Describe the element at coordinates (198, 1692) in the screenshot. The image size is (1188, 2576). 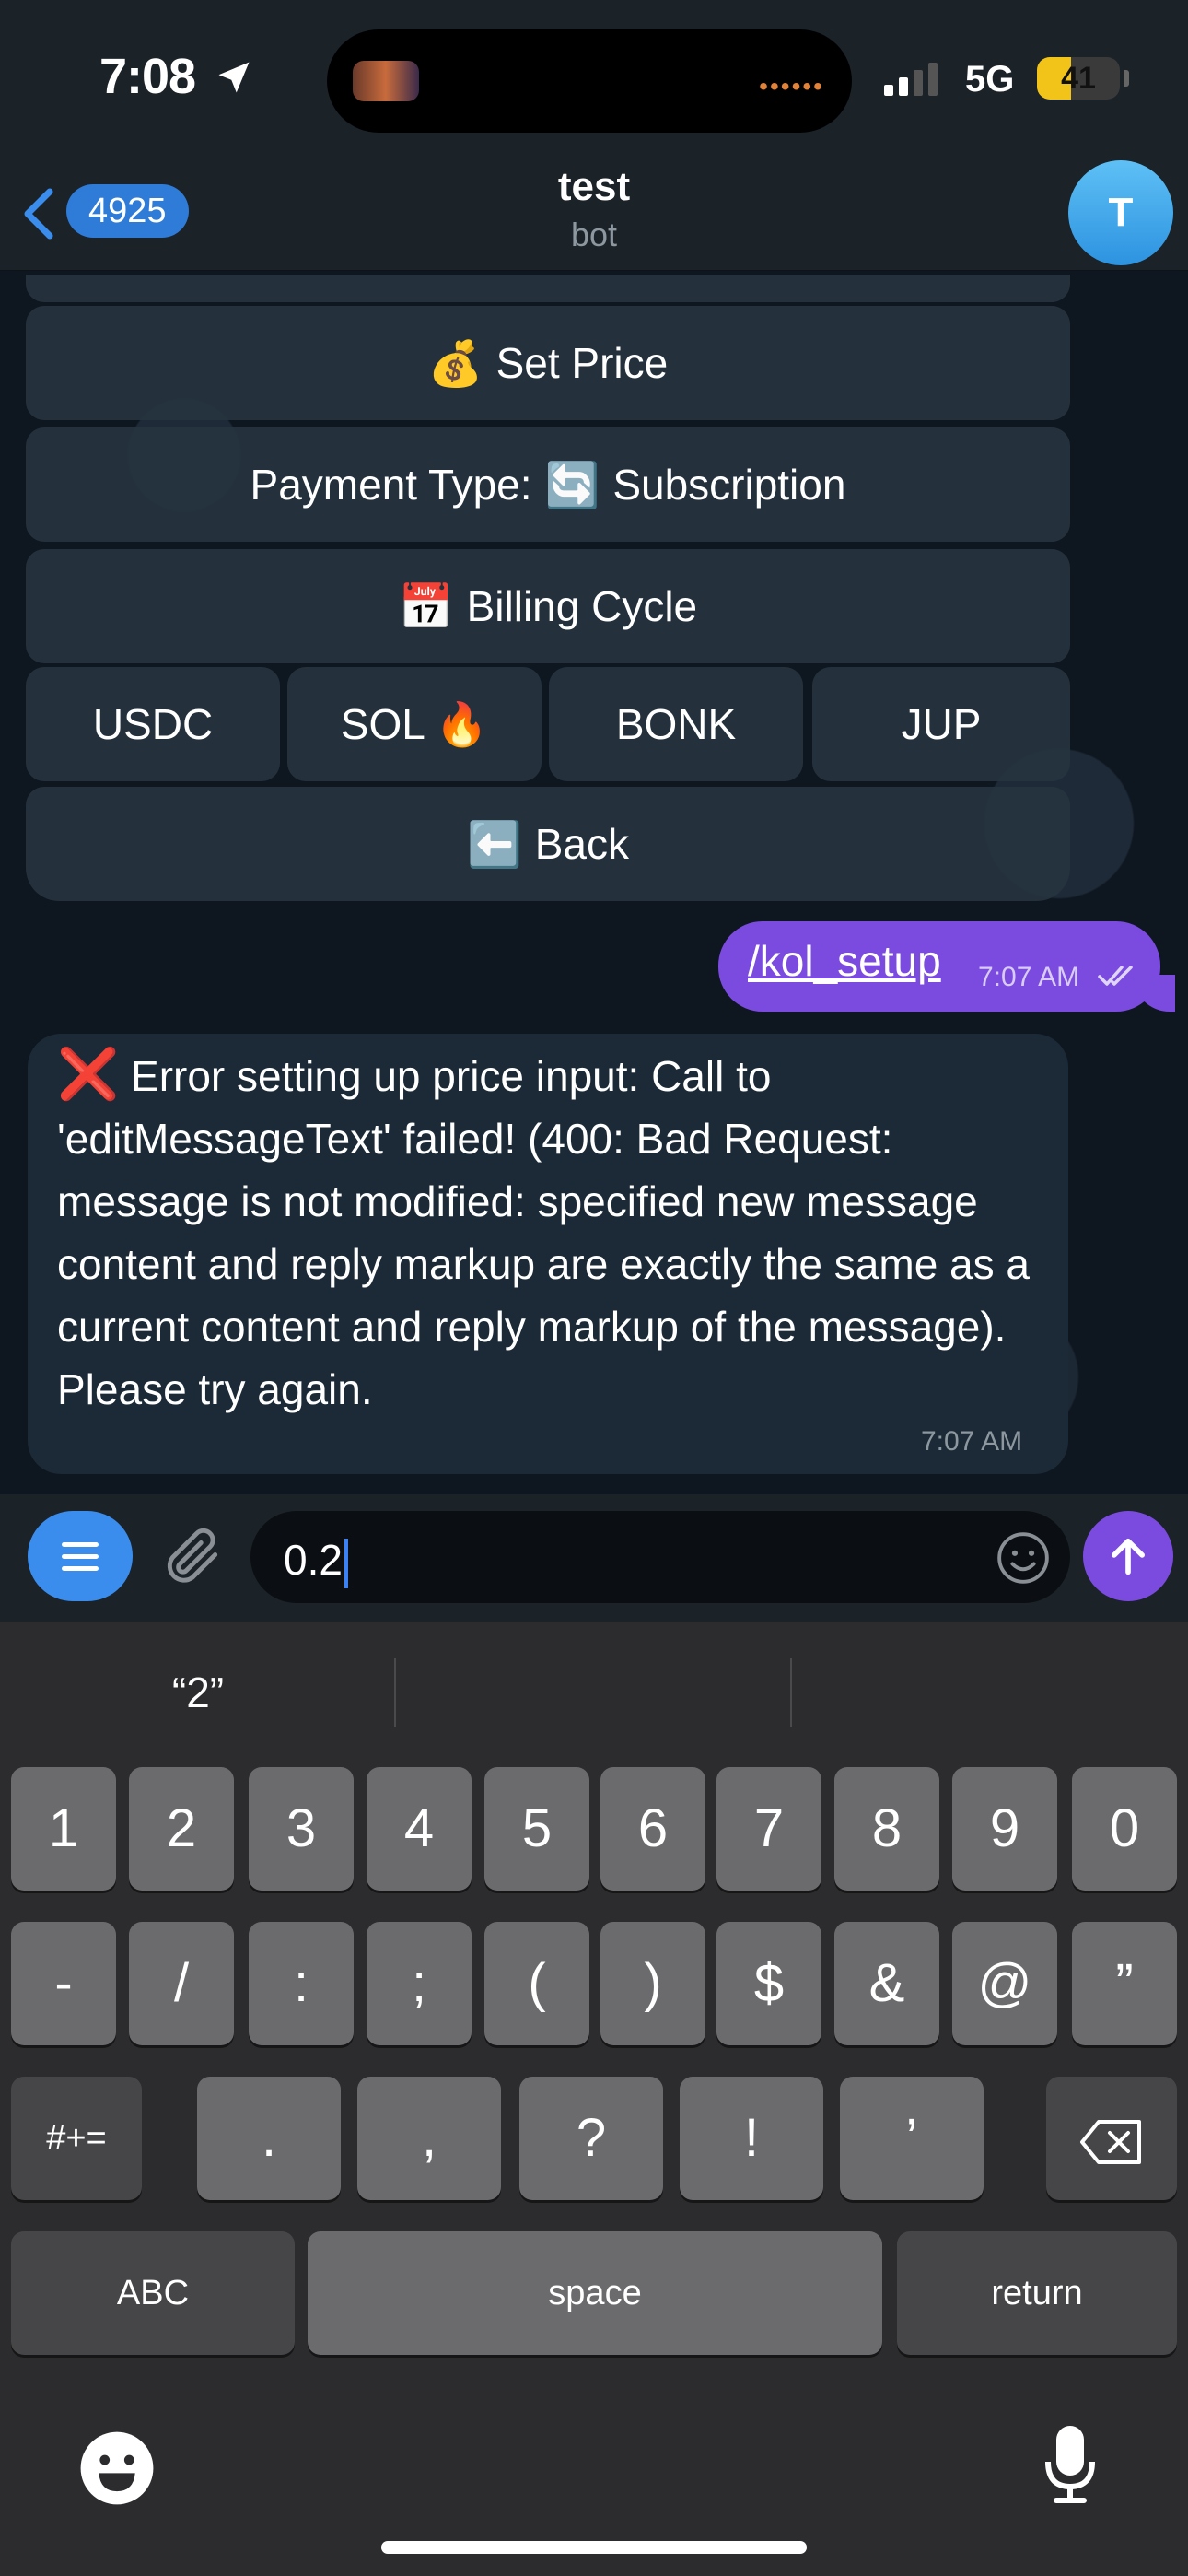
I see `suggestion-1: “2”` at that location.